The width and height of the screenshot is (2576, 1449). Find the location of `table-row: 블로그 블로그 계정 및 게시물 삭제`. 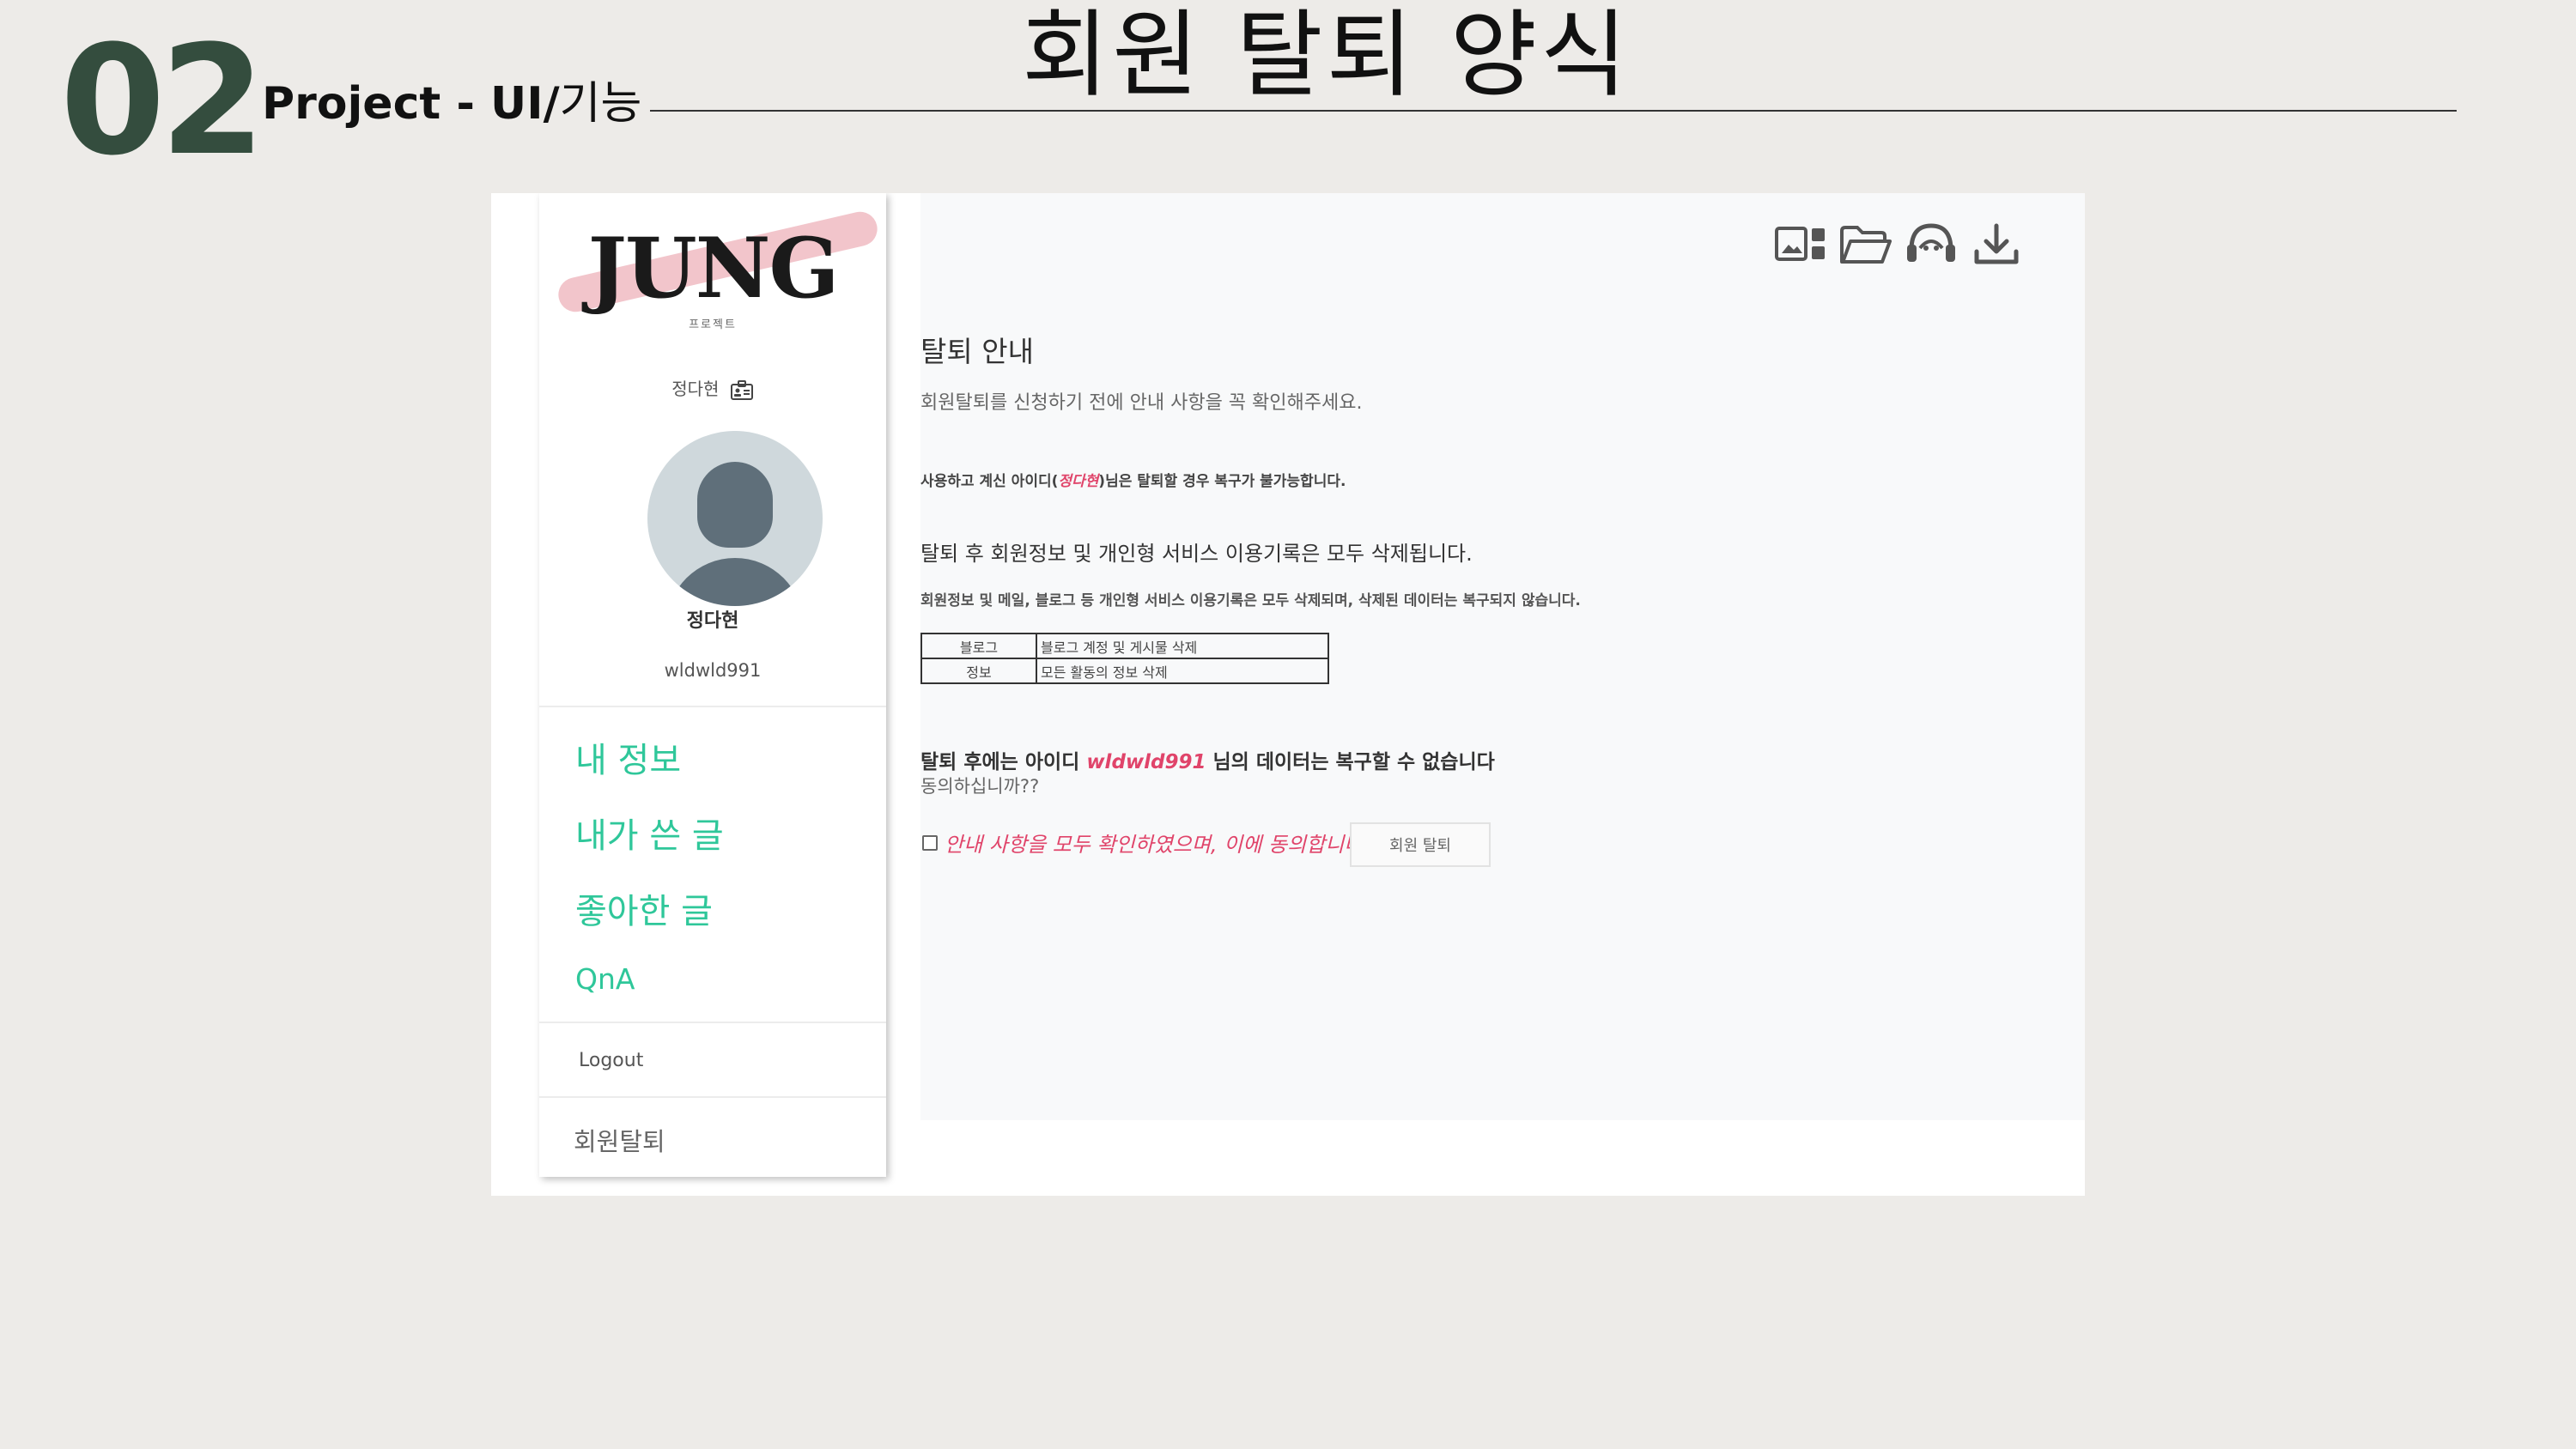

table-row: 블로그 블로그 계정 및 게시물 삭제 is located at coordinates (1124, 646).